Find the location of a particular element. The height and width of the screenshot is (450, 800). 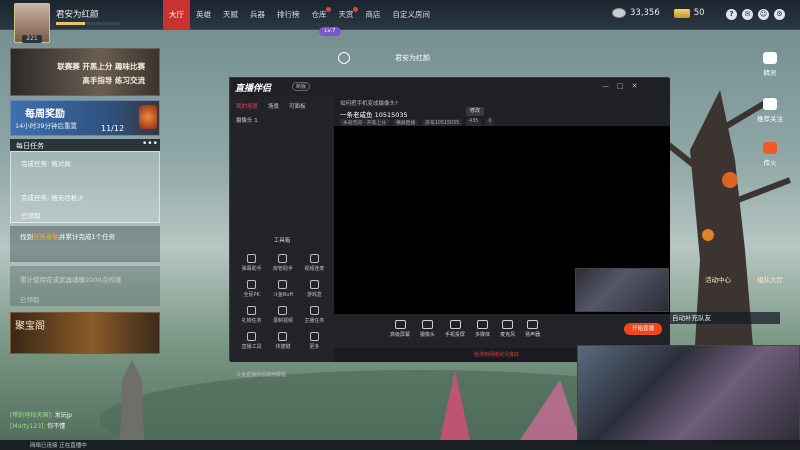

settings-icon: ⚙ is located at coordinates (779, 14).